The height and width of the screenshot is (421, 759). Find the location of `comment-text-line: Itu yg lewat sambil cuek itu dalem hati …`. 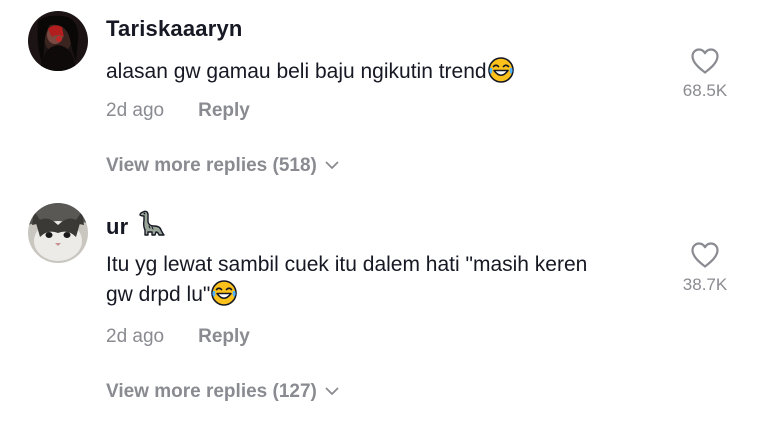

comment-text-line: Itu yg lewat sambil cuek itu dalem hati … is located at coordinates (347, 264).